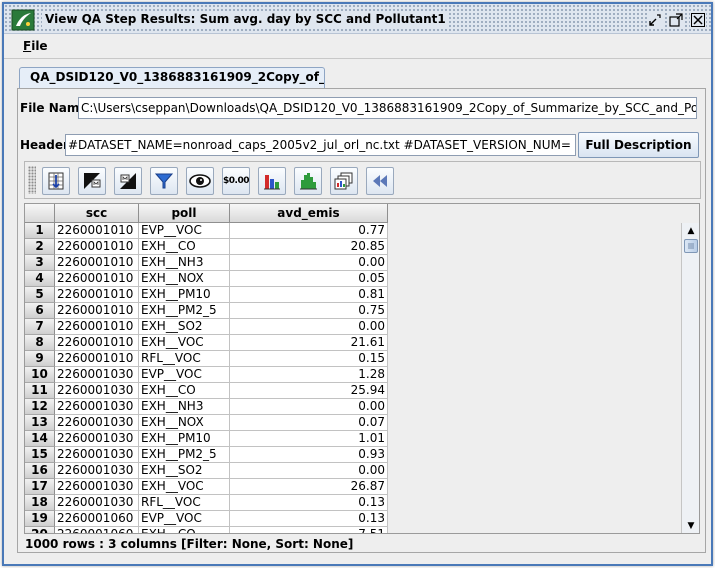 This screenshot has width=715, height=568. I want to click on column-header-scc: scc, so click(97, 213).